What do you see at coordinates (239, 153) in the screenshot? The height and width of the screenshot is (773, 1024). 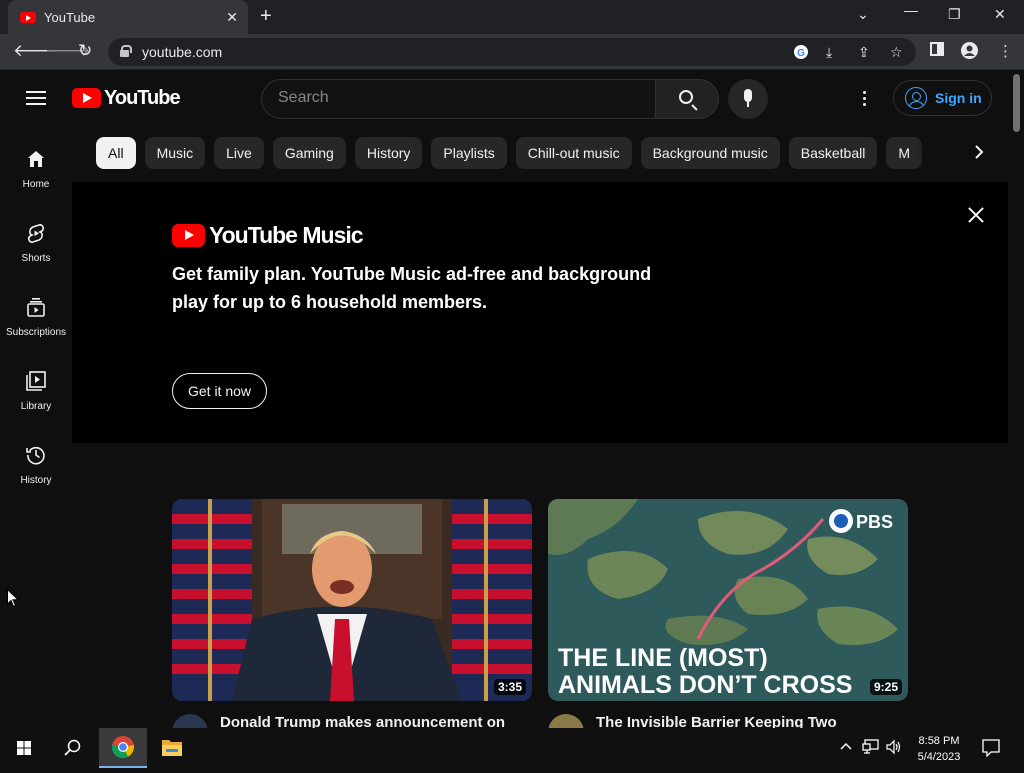 I see `chip-live: Live` at bounding box center [239, 153].